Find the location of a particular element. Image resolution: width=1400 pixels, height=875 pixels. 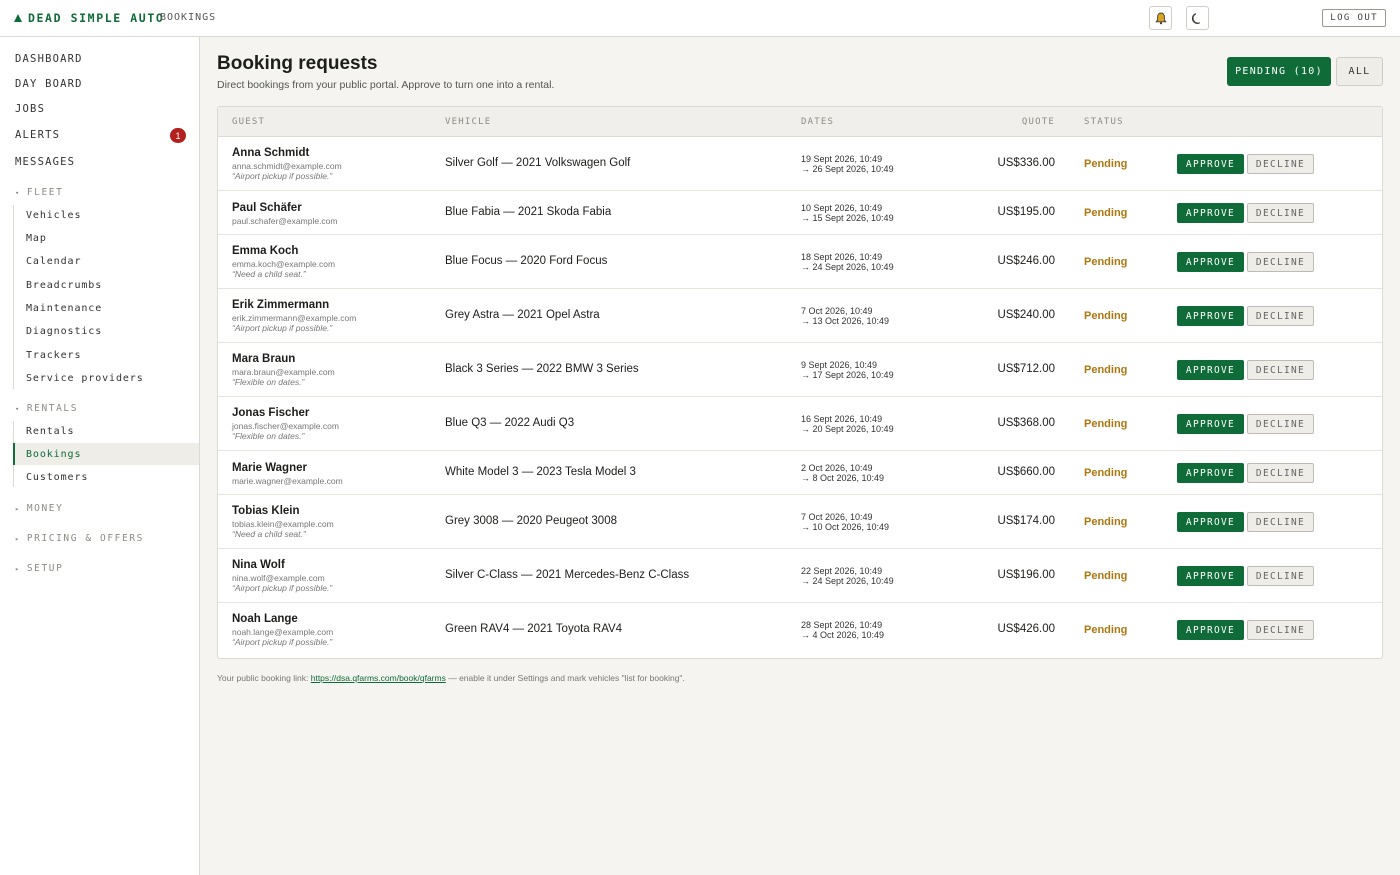

nav-map: Map is located at coordinates (36, 238).